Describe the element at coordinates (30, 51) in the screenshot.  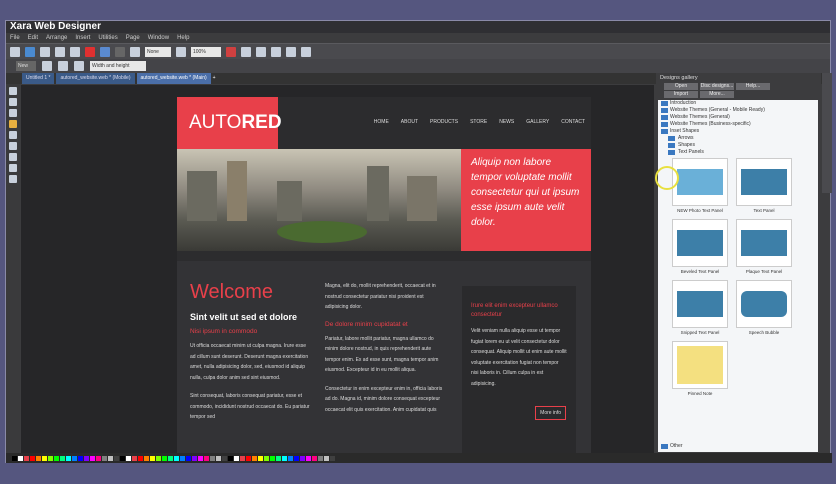
I see `open-icon` at that location.